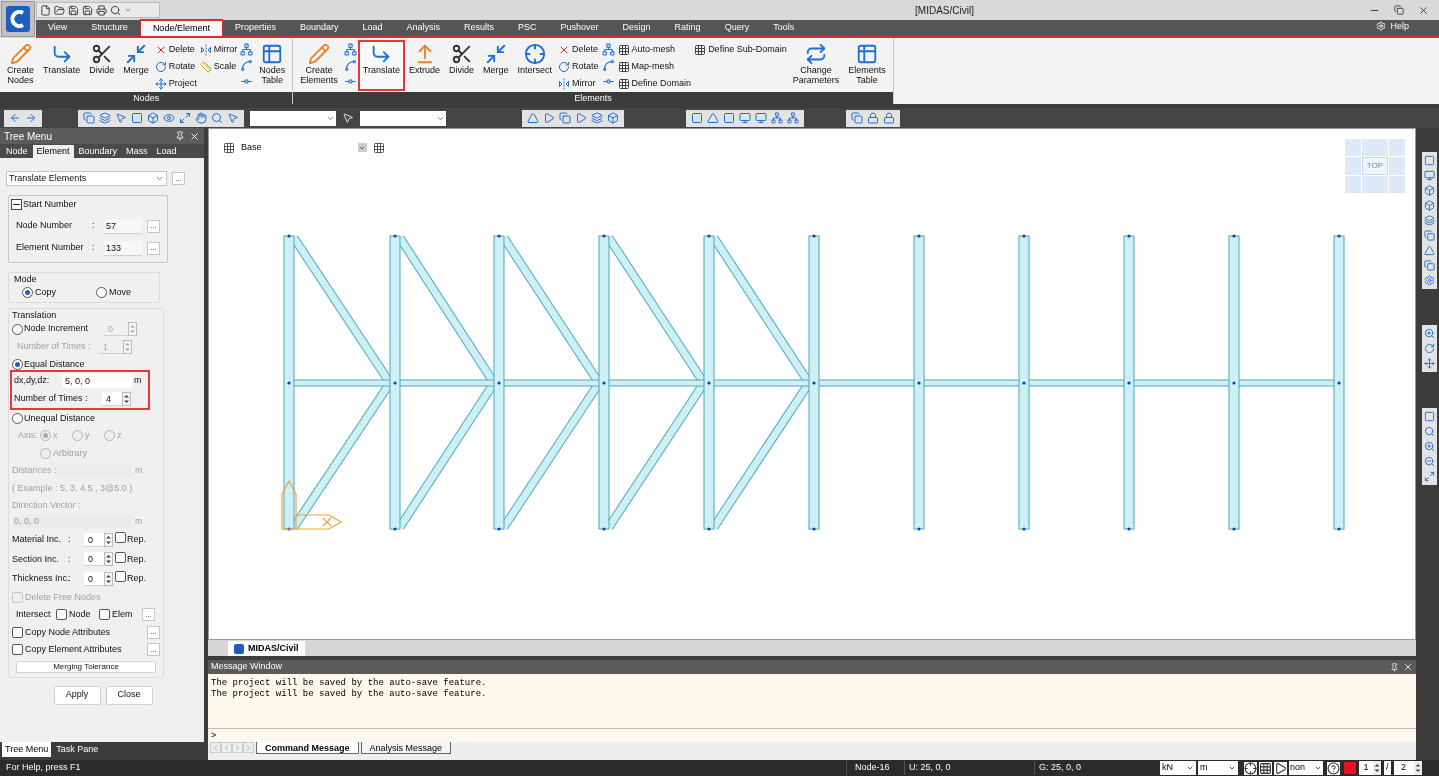 This screenshot has width=1439, height=776. What do you see at coordinates (136, 65) in the screenshot?
I see `ribbon-button: Merge` at bounding box center [136, 65].